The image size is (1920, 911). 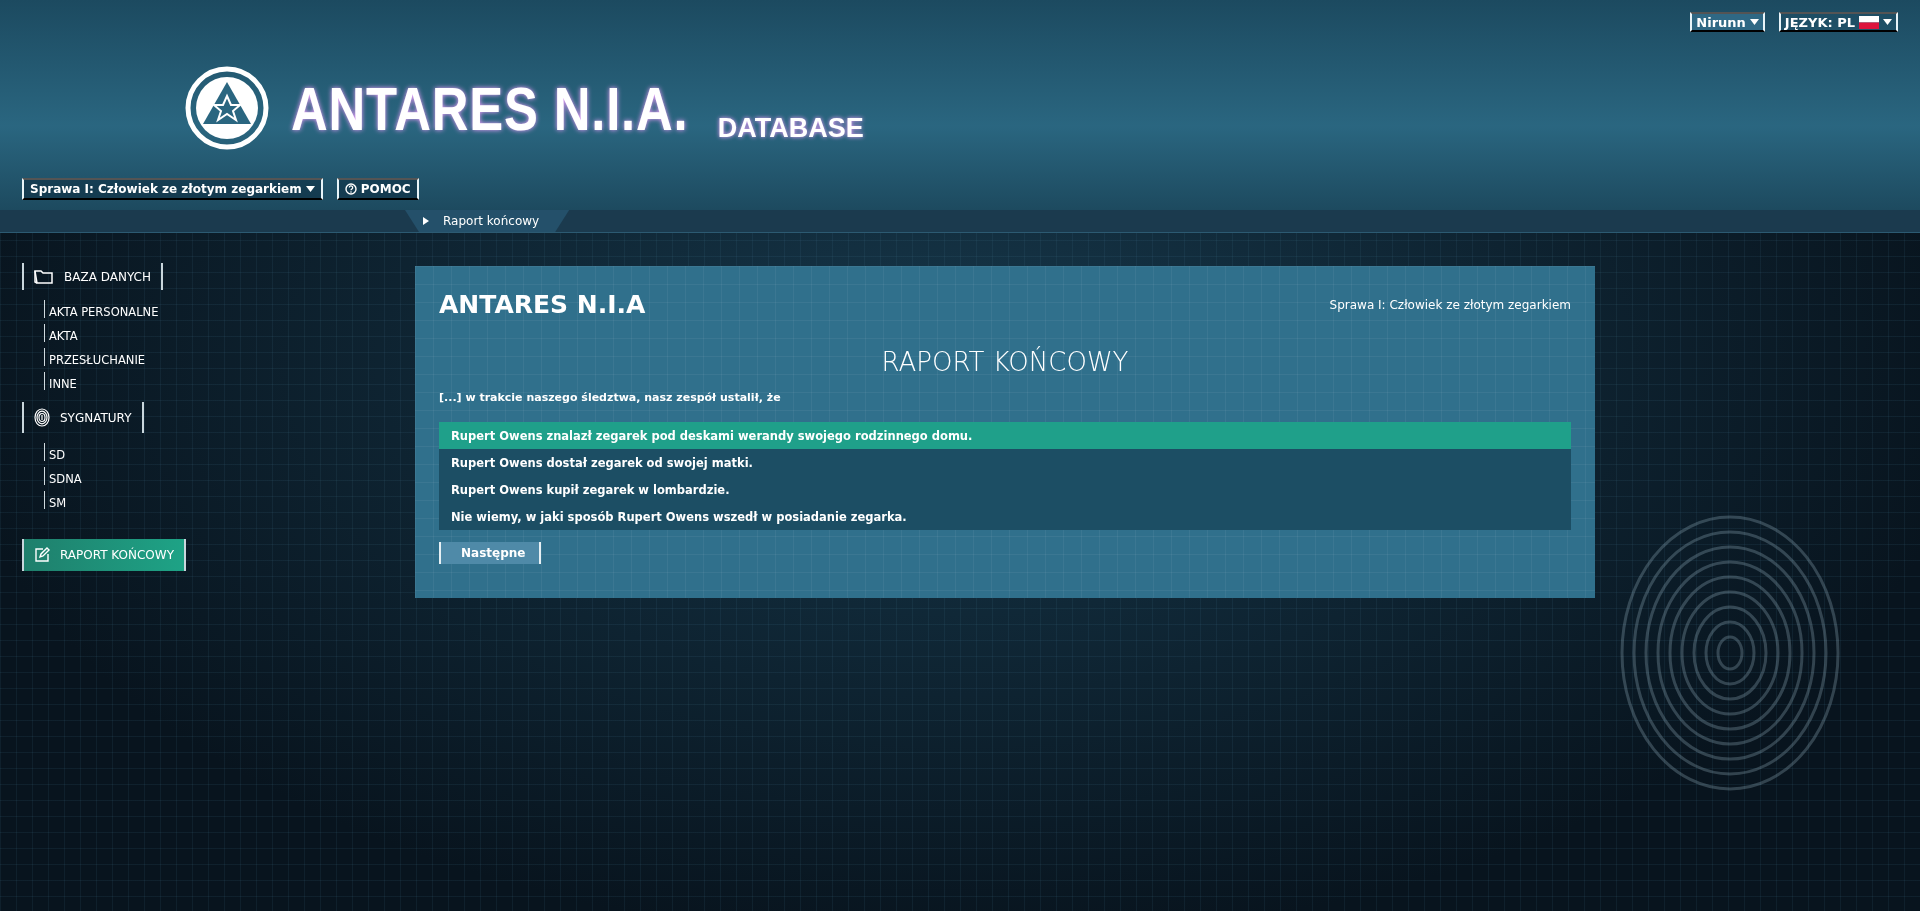 What do you see at coordinates (426, 221) in the screenshot?
I see `play-icon` at bounding box center [426, 221].